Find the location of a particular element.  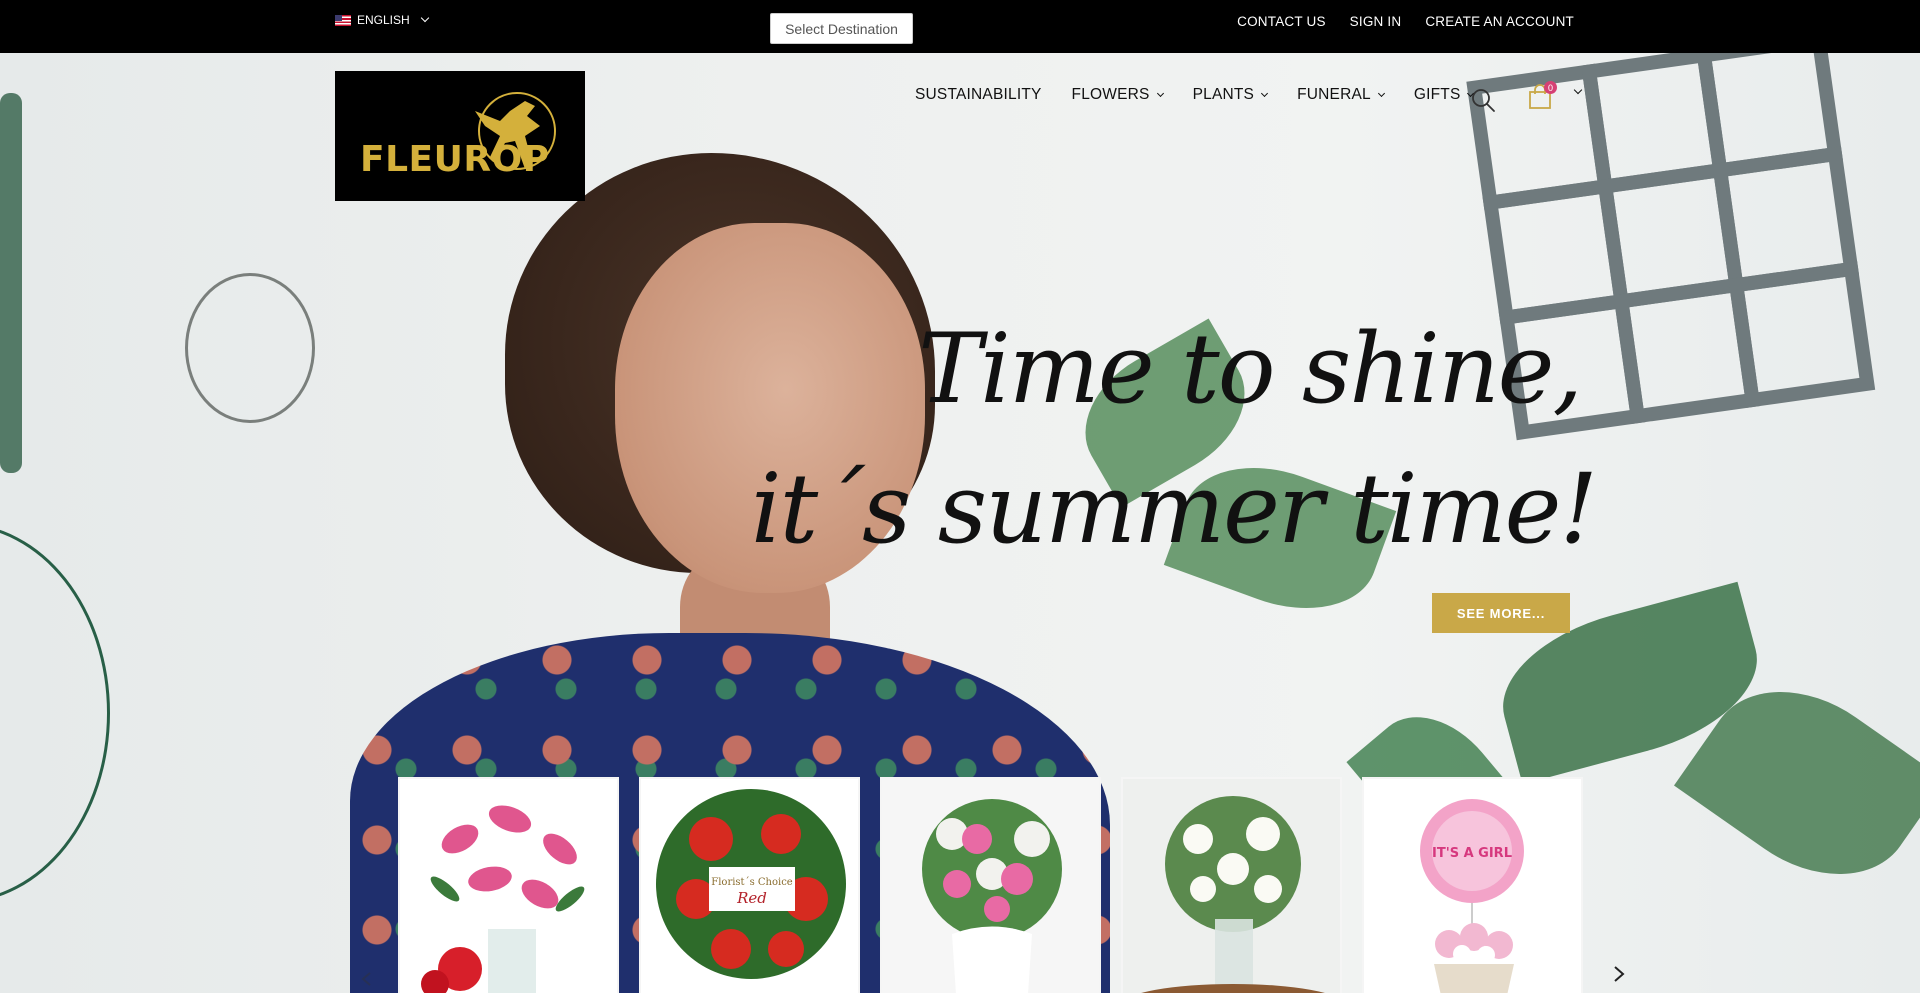

nav-funeral: FUNERAL is located at coordinates (1341, 95).